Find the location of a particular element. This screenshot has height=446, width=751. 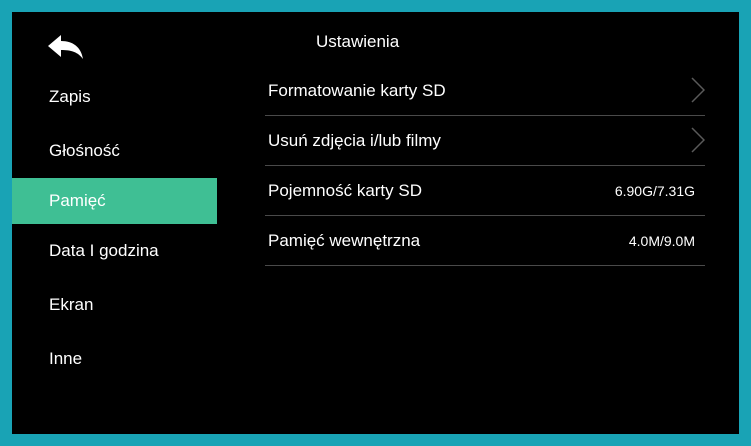

sidebar-item-ekran: Ekran is located at coordinates (114, 305).